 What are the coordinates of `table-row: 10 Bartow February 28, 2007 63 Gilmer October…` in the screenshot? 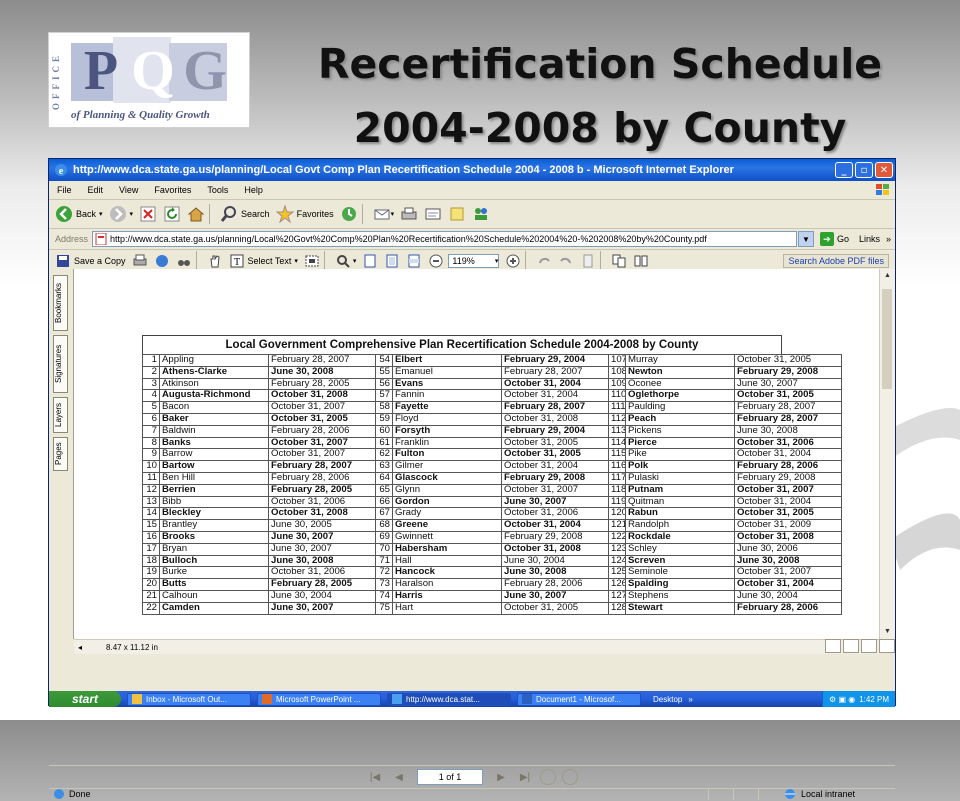 It's located at (492, 466).